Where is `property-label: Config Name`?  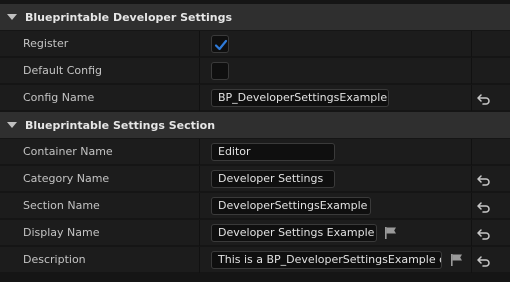 property-label: Config Name is located at coordinates (59, 97).